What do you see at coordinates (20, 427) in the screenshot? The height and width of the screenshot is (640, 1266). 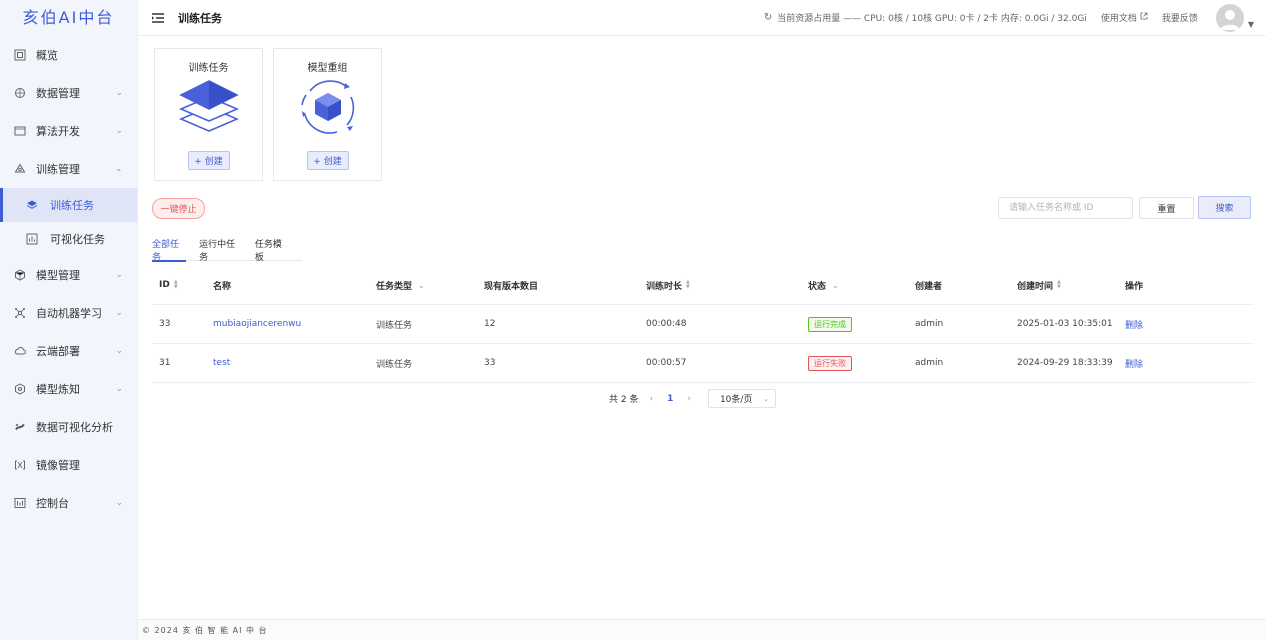 I see `analysis-icon` at bounding box center [20, 427].